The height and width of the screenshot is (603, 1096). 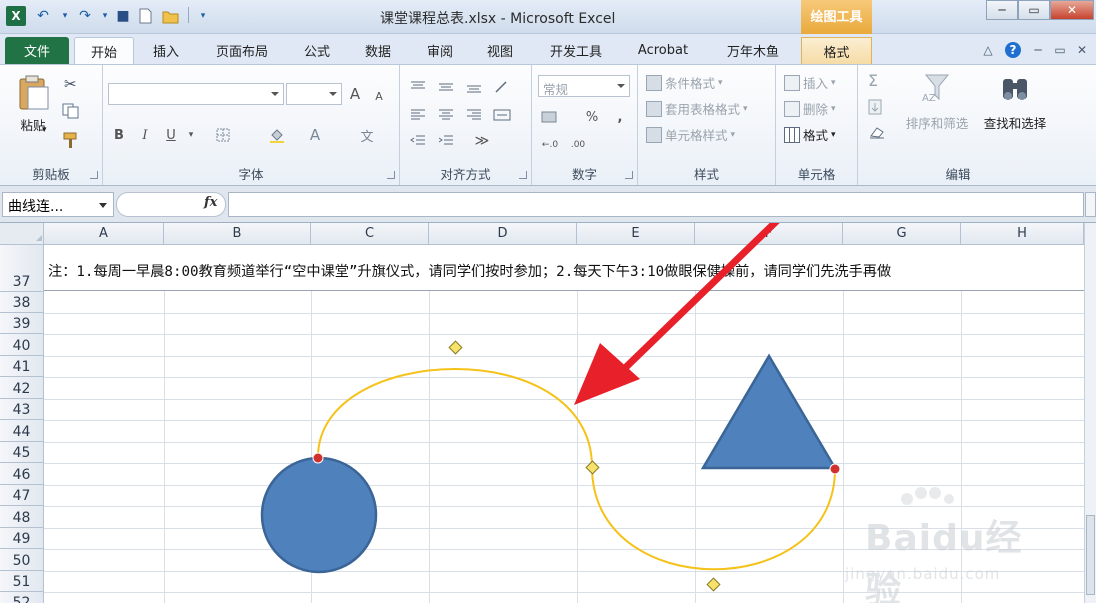 What do you see at coordinates (482, 141) in the screenshot?
I see `wrap-text-icon: ≫` at bounding box center [482, 141].